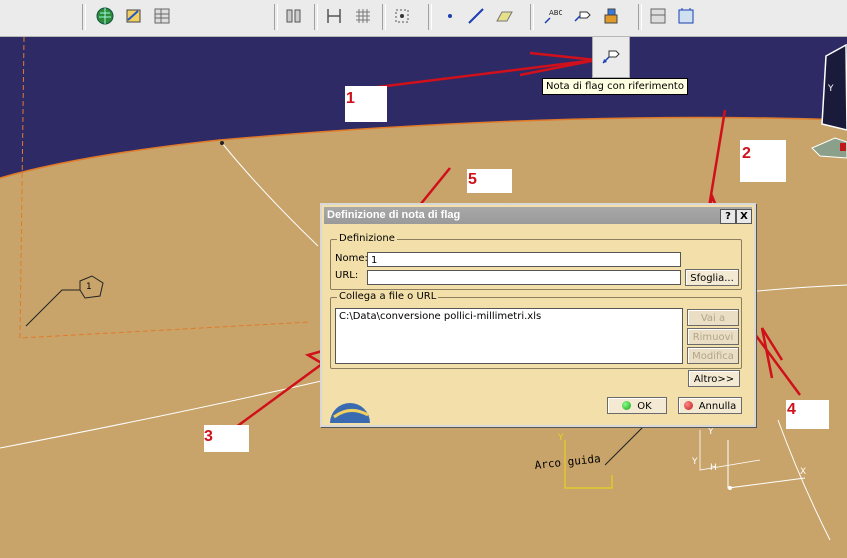 This screenshot has height=558, width=847. I want to click on flag-note-number: 1, so click(89, 287).